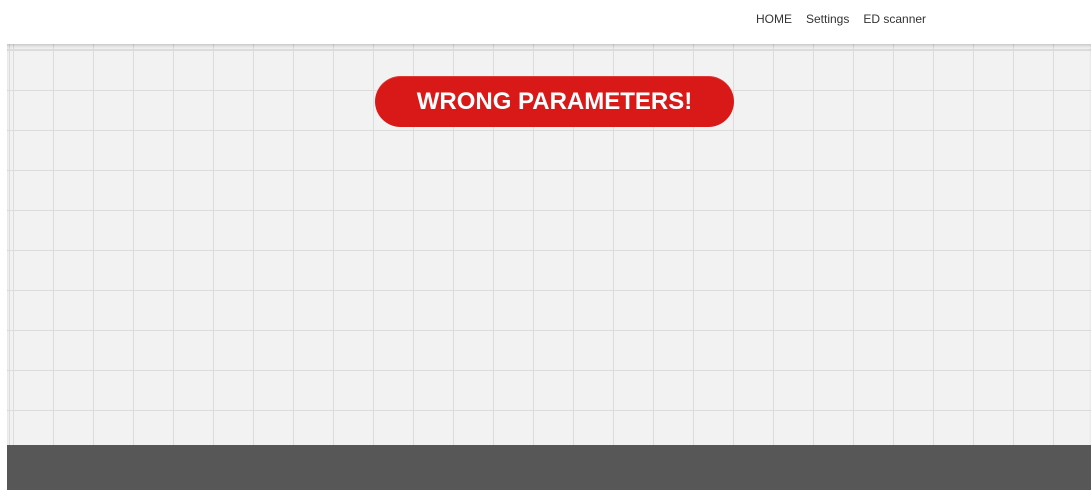 The image size is (1091, 490). What do you see at coordinates (827, 19) in the screenshot?
I see `nav-link-settings: Settings` at bounding box center [827, 19].